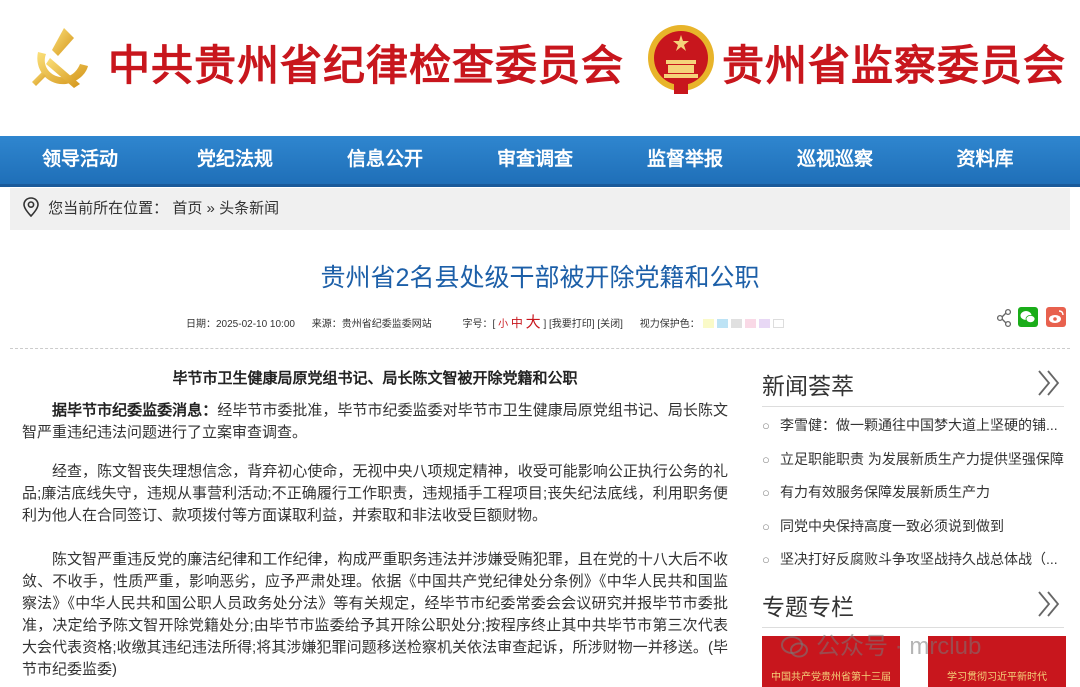 This screenshot has width=1080, height=687. Describe the element at coordinates (535, 160) in the screenshot. I see `nav-item-investigation: 审查调查` at that location.